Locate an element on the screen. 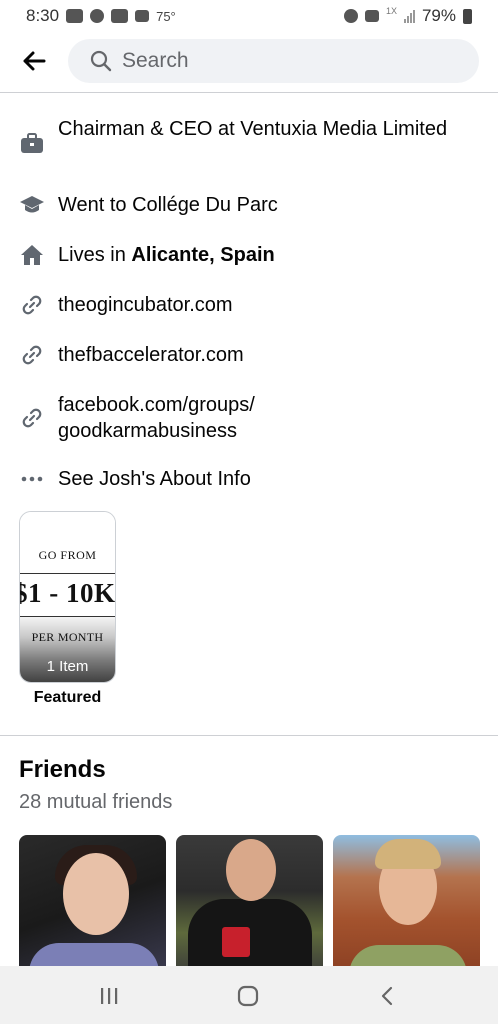 This screenshot has width=498, height=1024. featured-card-amount: $1 - 10K is located at coordinates (67, 593).